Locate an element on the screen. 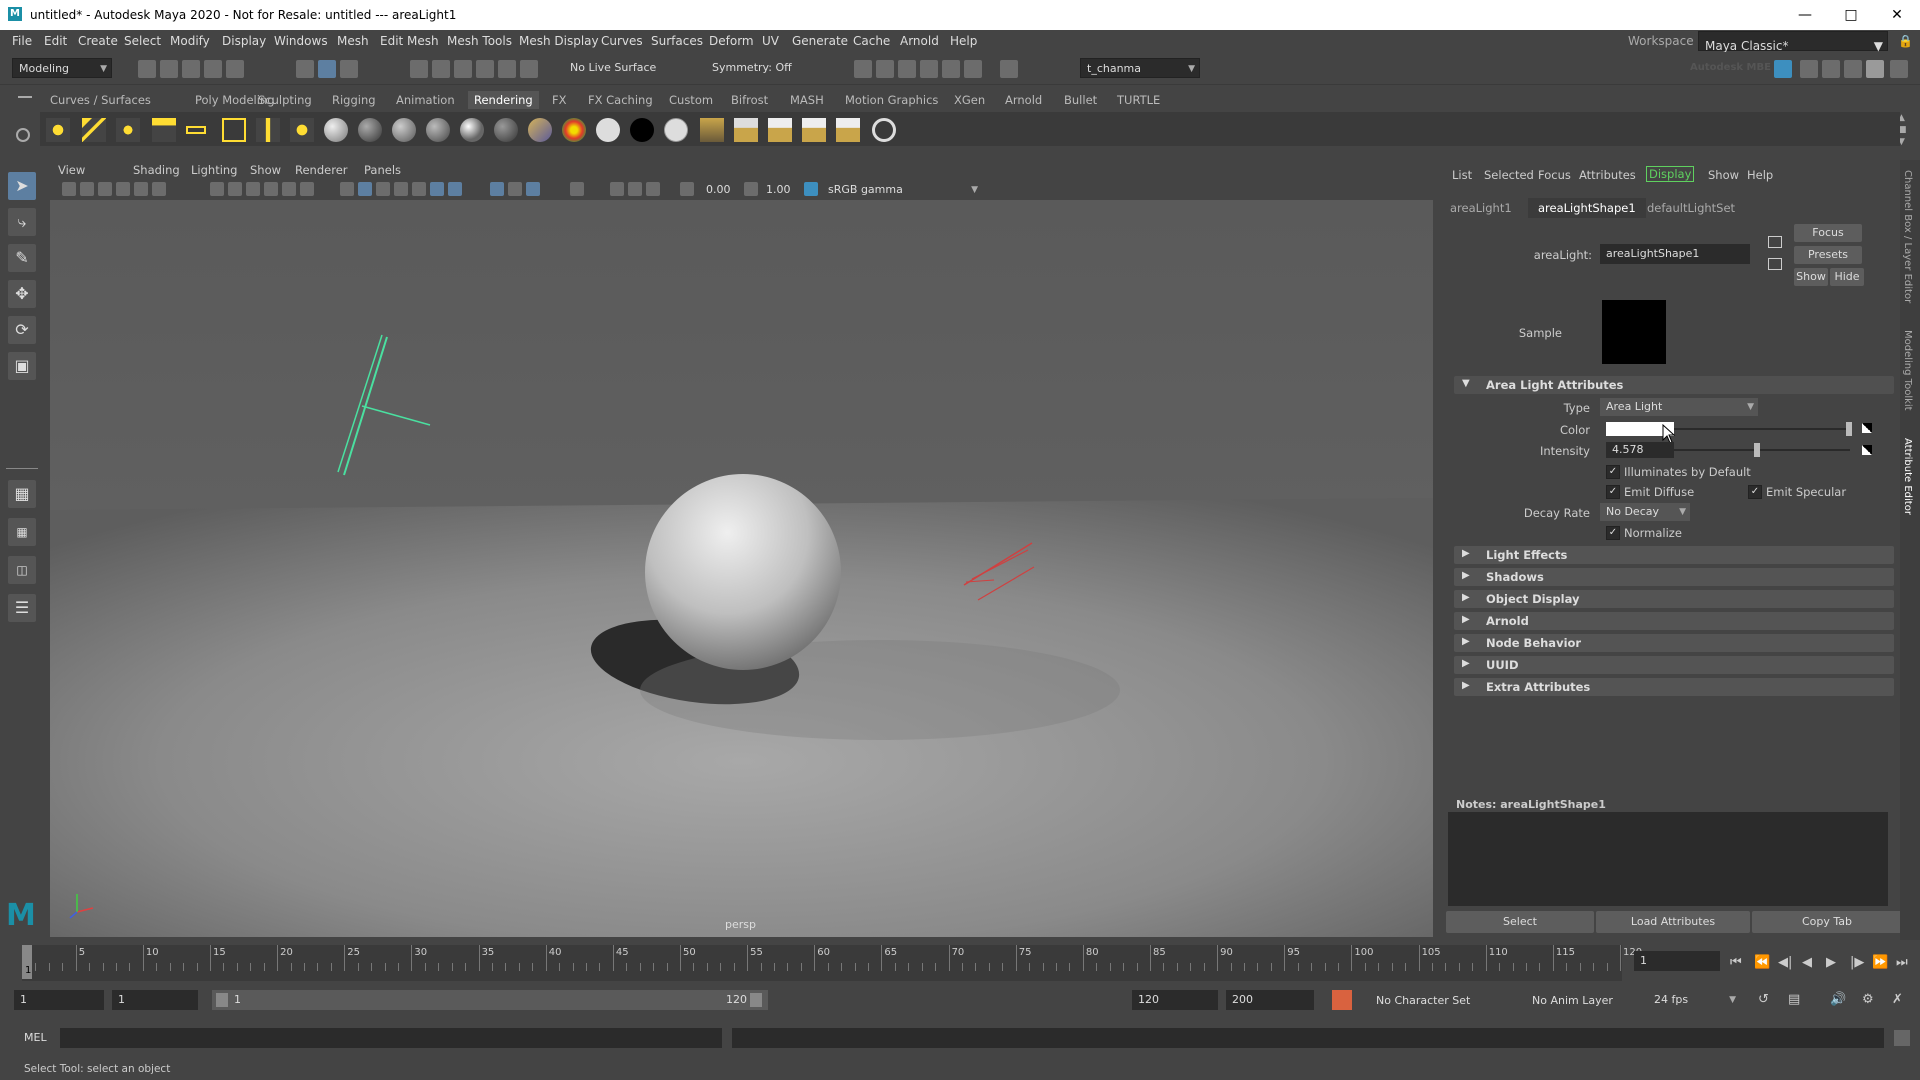  blinn-icon is located at coordinates (370, 130).